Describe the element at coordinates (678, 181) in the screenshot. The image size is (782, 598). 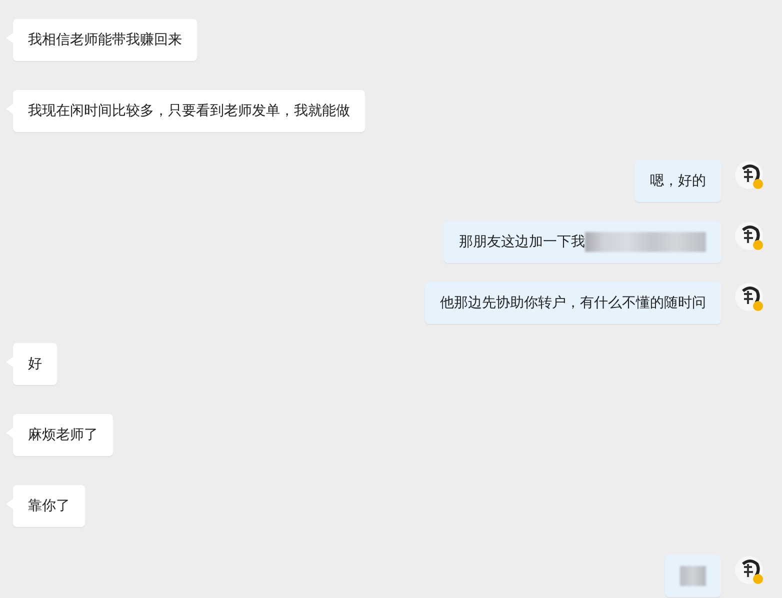
I see `message-text: 嗯，好的` at that location.